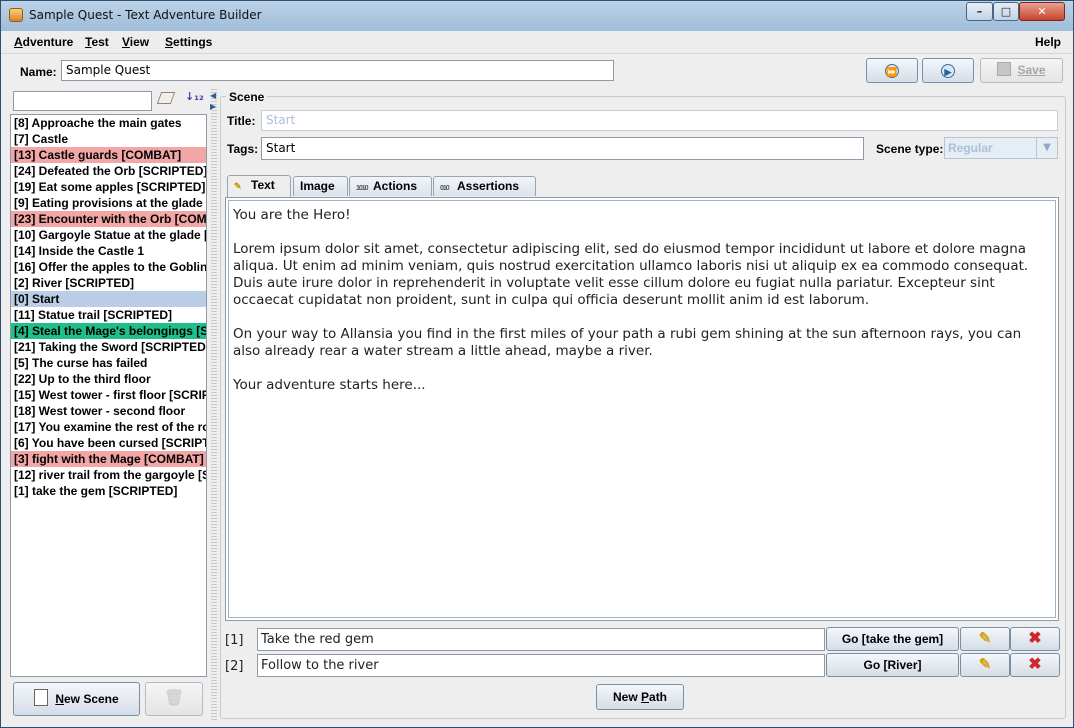 This screenshot has height=728, width=1074. What do you see at coordinates (108, 411) in the screenshot?
I see `scene-list-item: [18] West tower - second floor` at bounding box center [108, 411].